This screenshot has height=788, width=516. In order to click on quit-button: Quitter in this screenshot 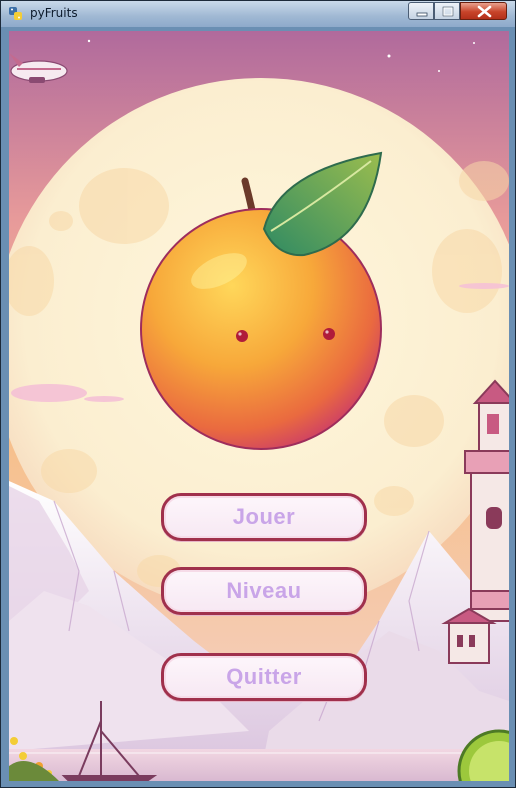, I will do `click(264, 677)`.